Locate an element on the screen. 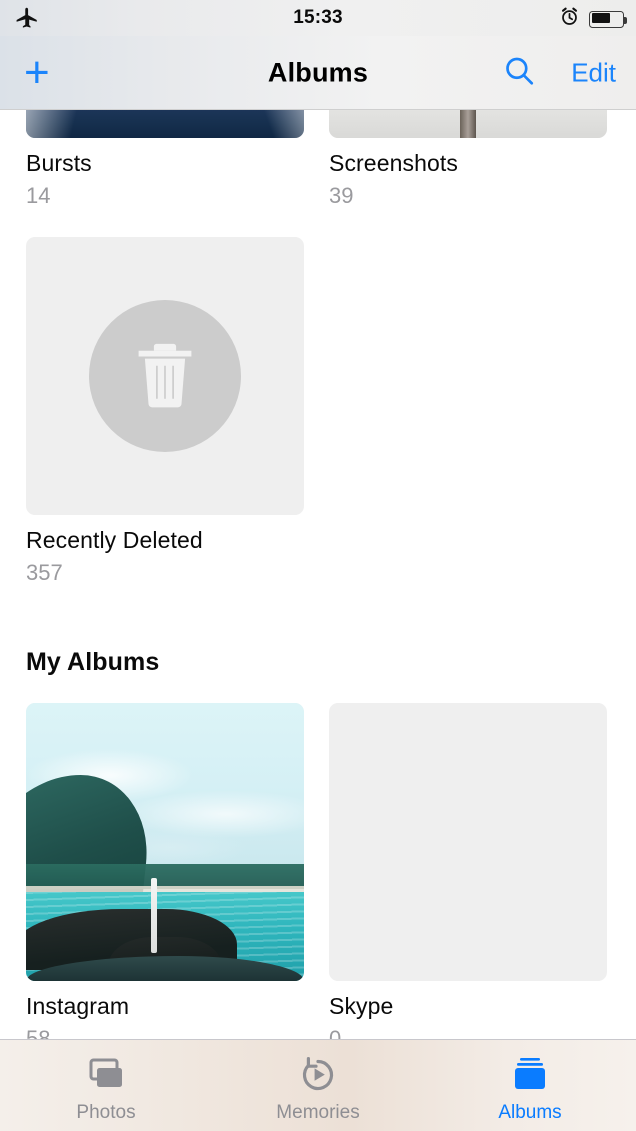 The height and width of the screenshot is (1131, 636). album-count: 14 is located at coordinates (38, 195).